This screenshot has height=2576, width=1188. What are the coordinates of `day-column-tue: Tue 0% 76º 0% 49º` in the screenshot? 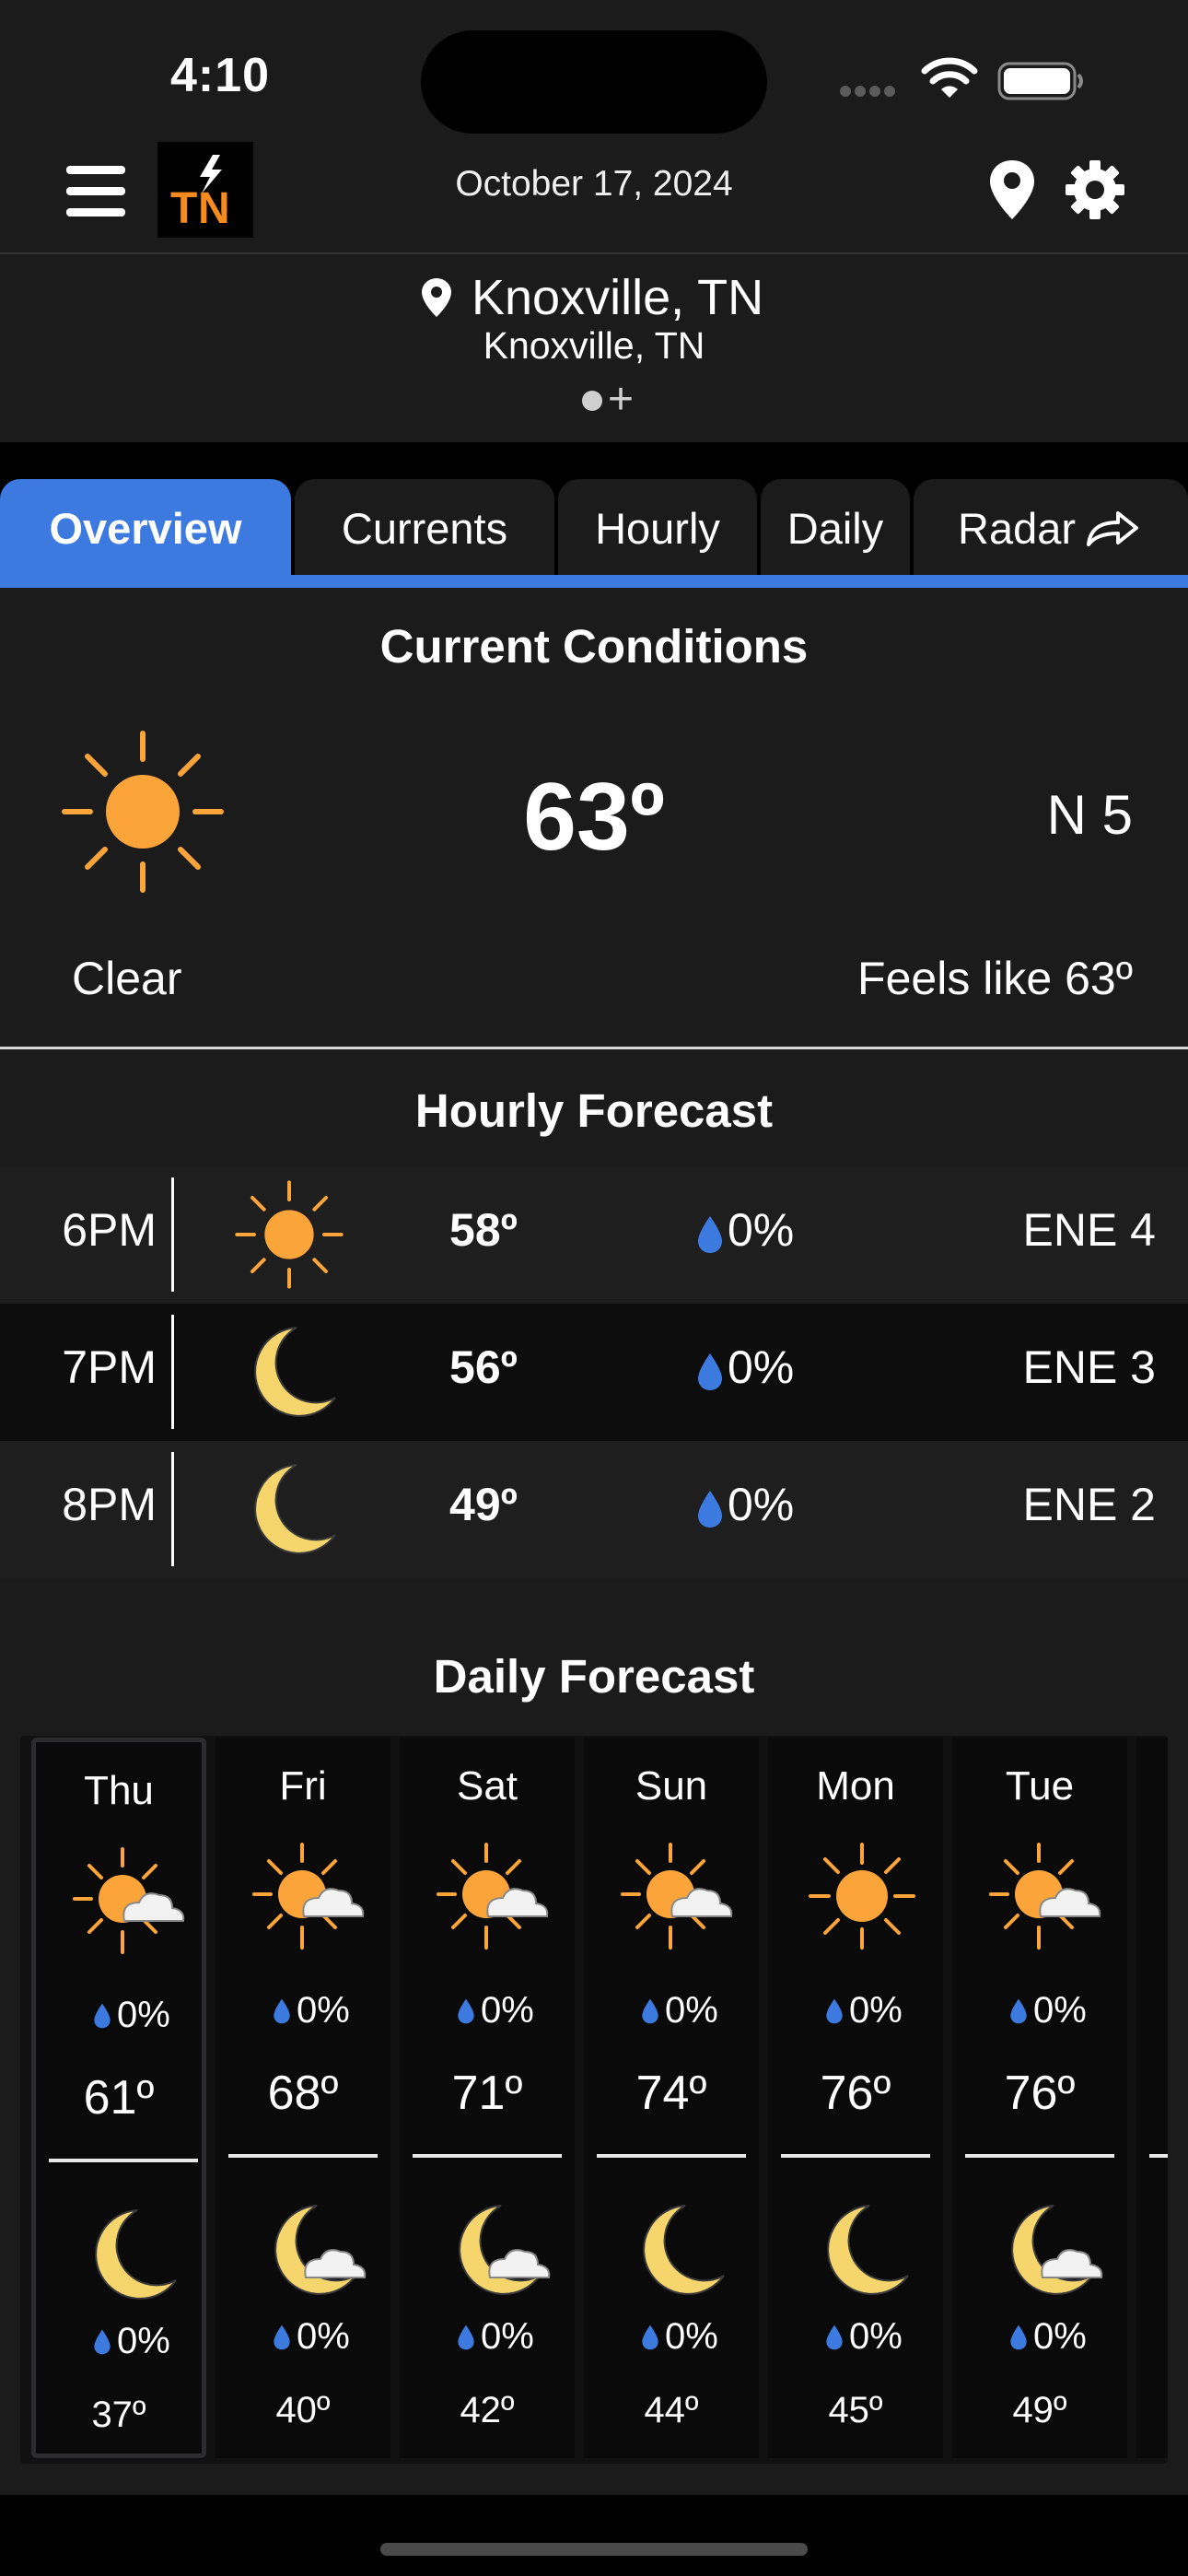 It's located at (1039, 2098).